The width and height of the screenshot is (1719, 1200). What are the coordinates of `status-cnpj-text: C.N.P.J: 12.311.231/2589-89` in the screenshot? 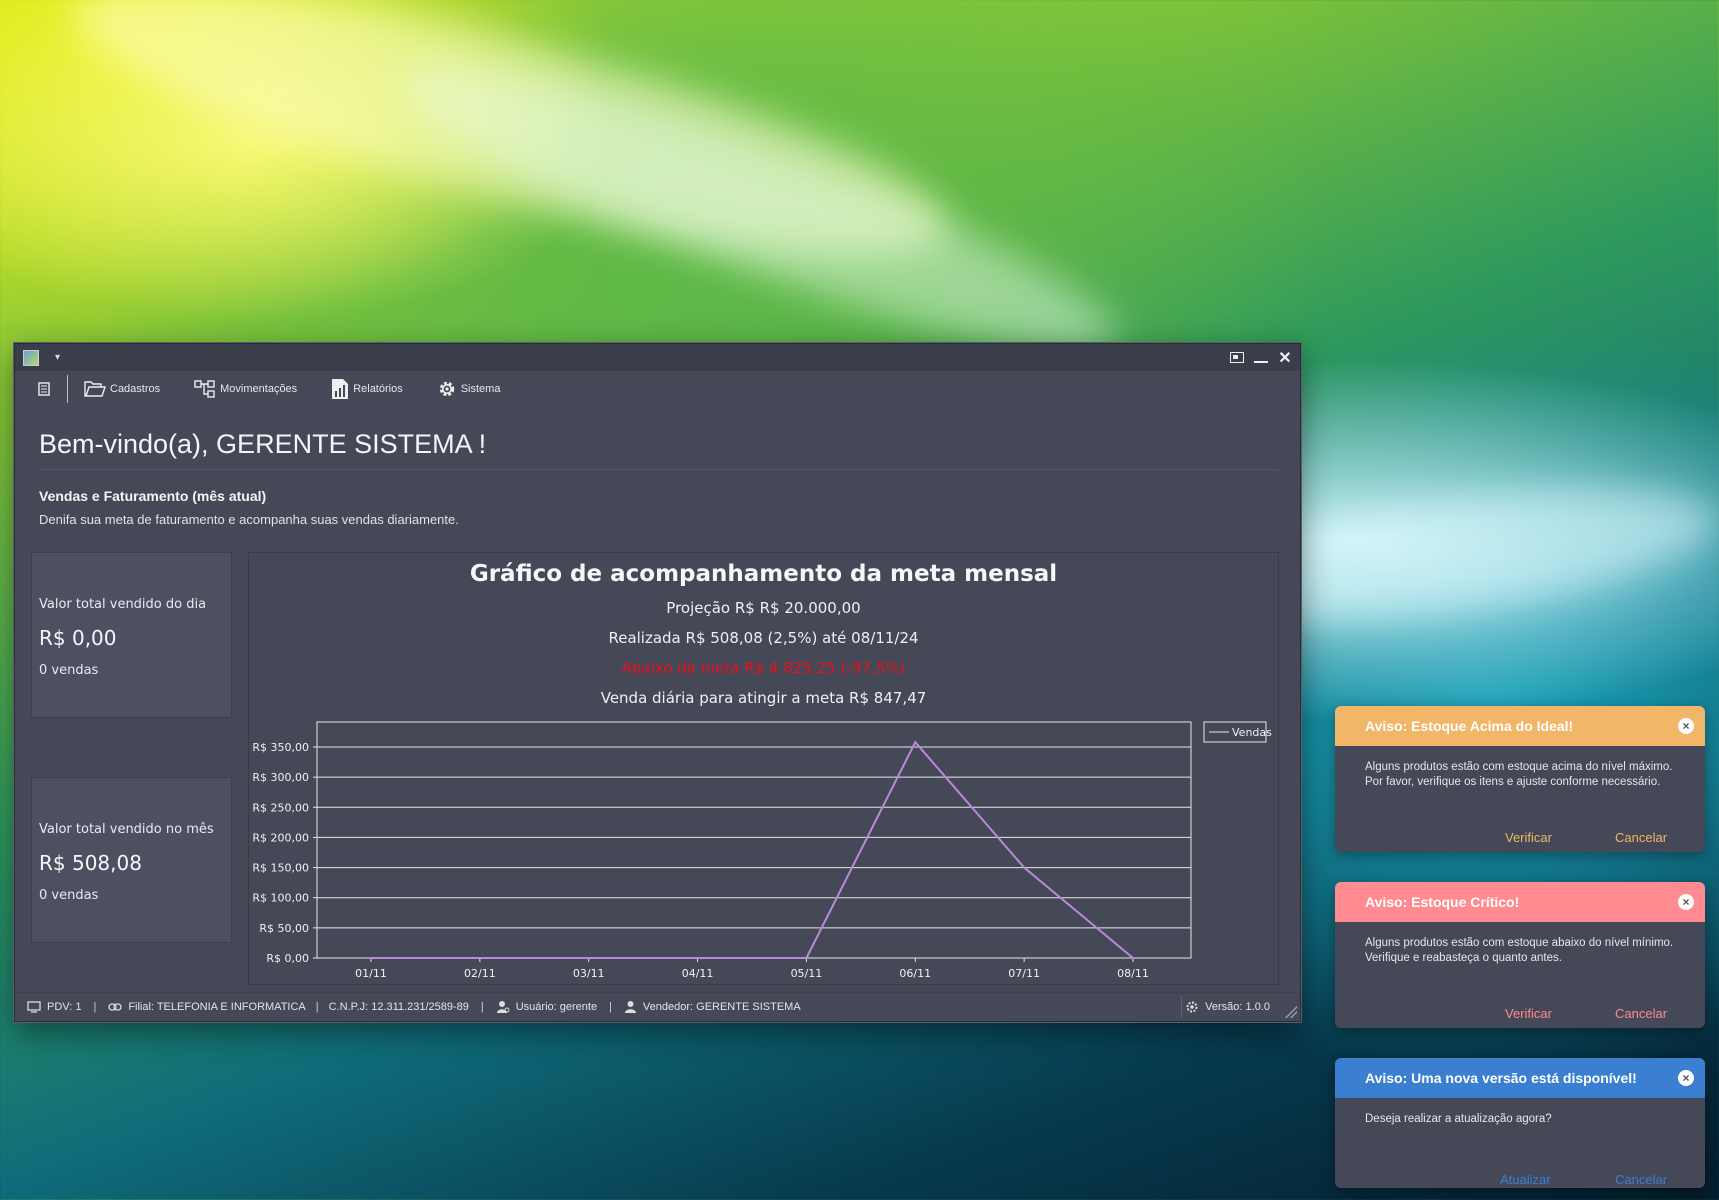 It's located at (398, 1007).